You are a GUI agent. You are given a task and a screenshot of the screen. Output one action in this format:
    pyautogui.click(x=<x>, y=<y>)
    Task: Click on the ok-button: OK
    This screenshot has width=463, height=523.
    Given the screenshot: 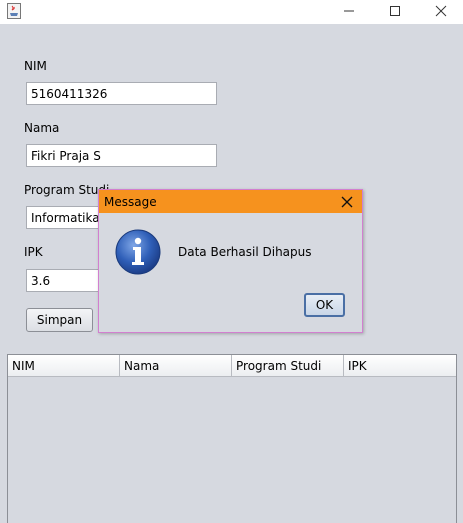 What is the action you would take?
    pyautogui.click(x=324, y=305)
    